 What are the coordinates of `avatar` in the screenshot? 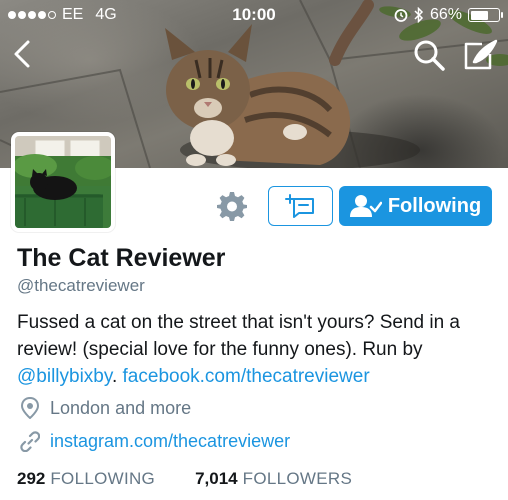 It's located at (63, 182).